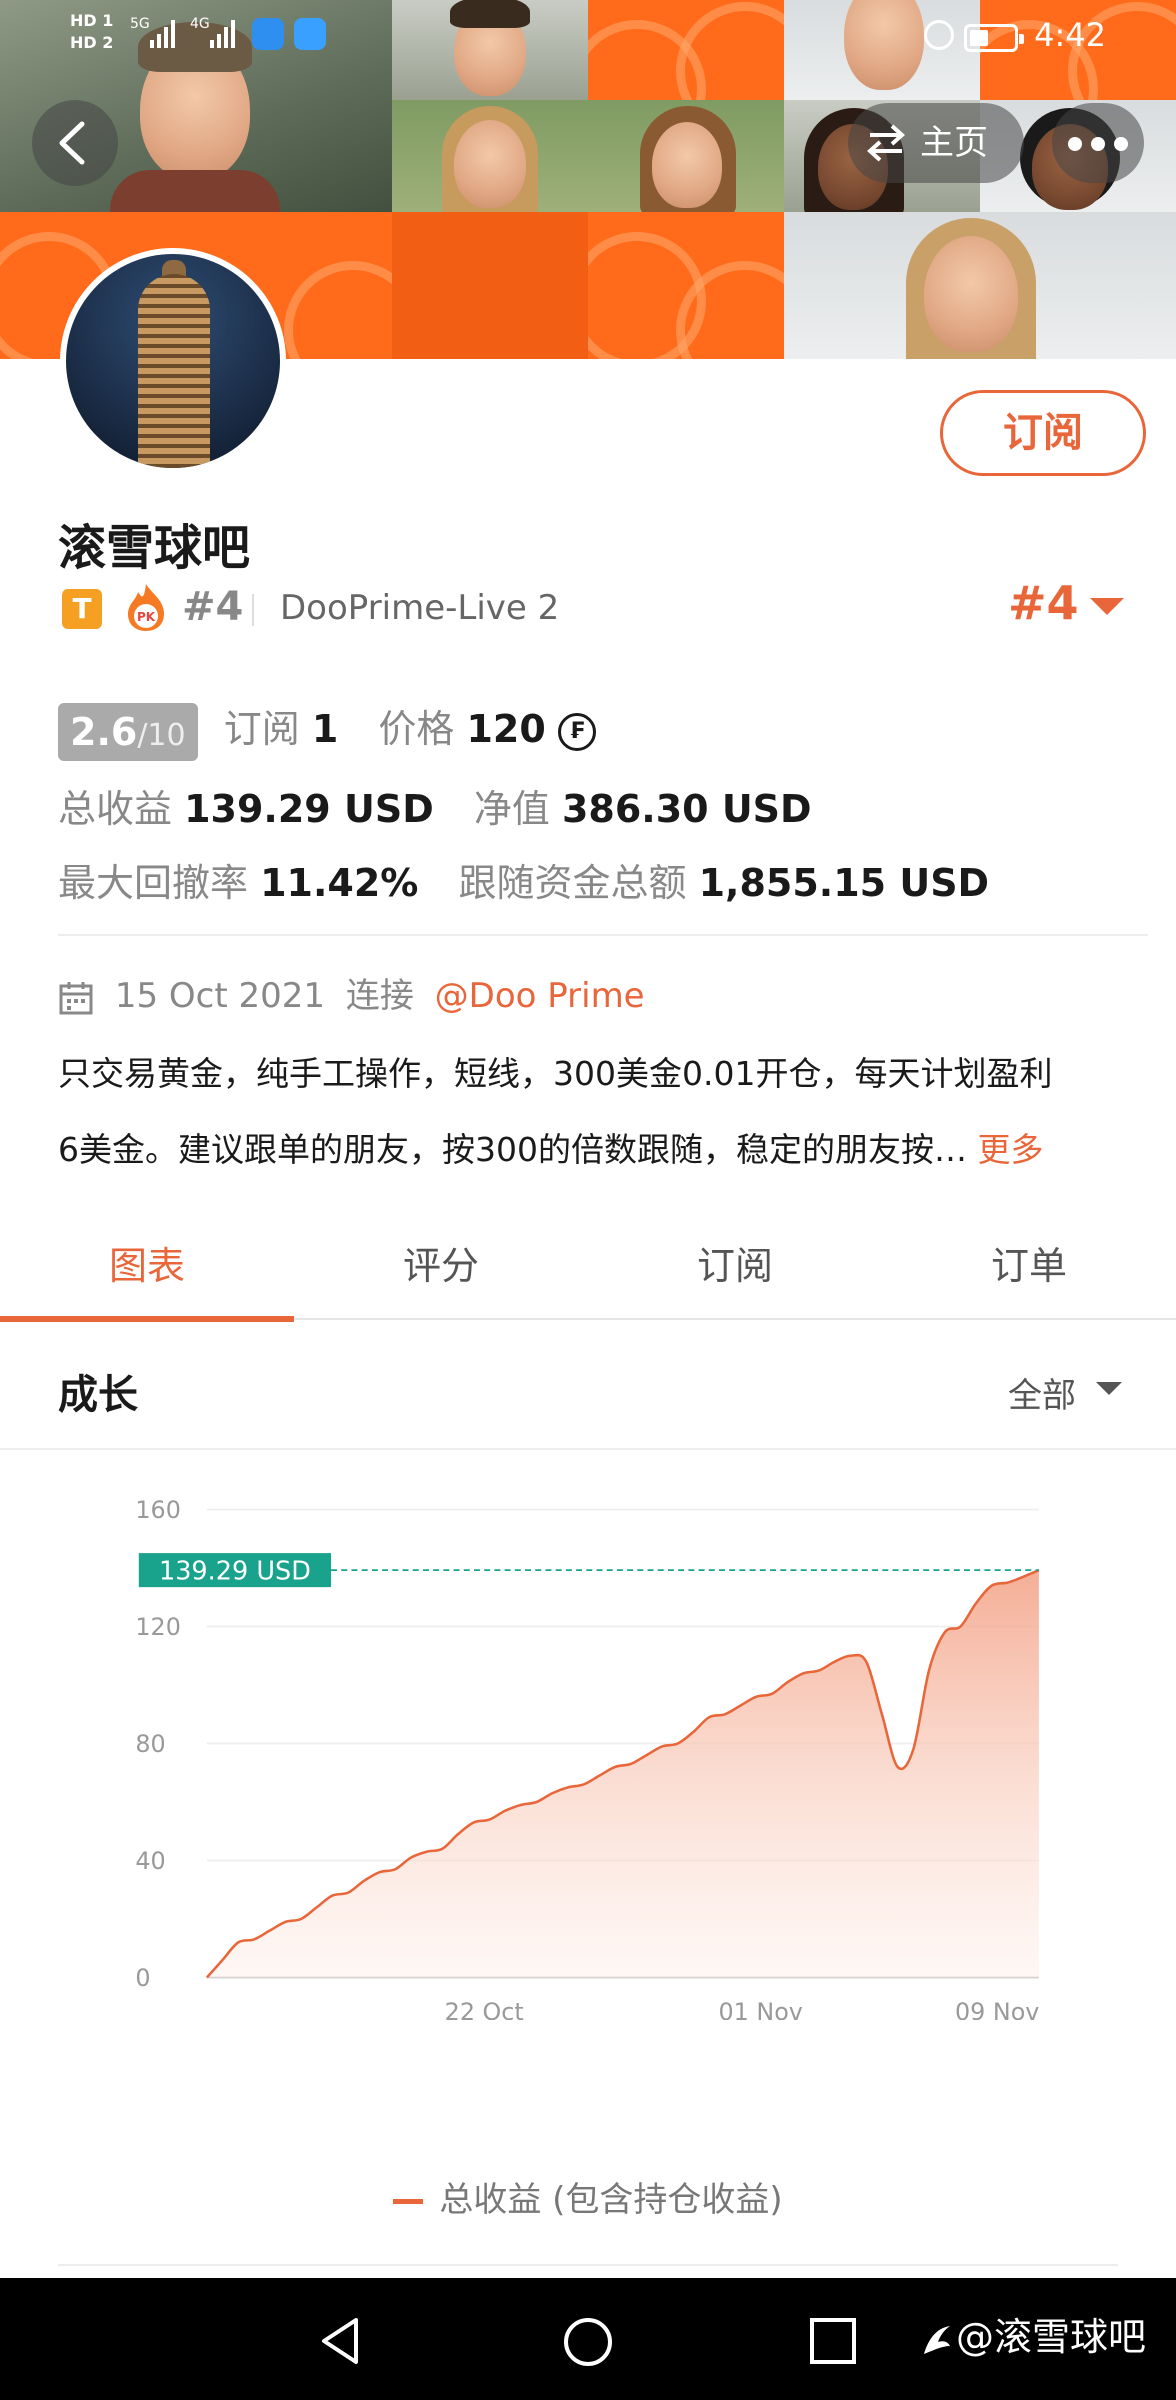 The width and height of the screenshot is (1176, 2400). I want to click on total-profit-value: 139.29 USD, so click(309, 809).